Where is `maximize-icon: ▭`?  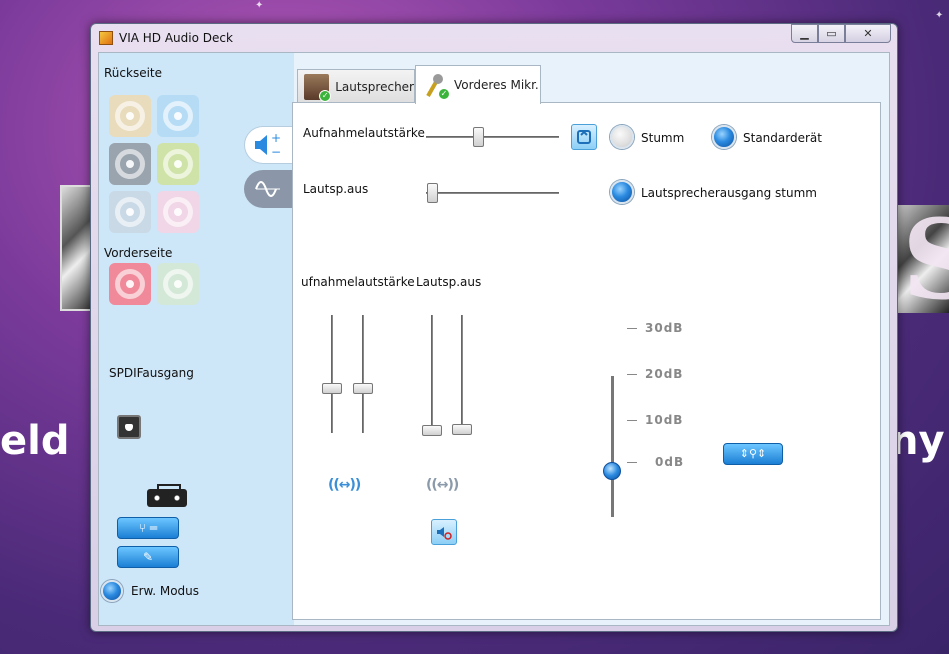 maximize-icon: ▭ is located at coordinates (831, 33).